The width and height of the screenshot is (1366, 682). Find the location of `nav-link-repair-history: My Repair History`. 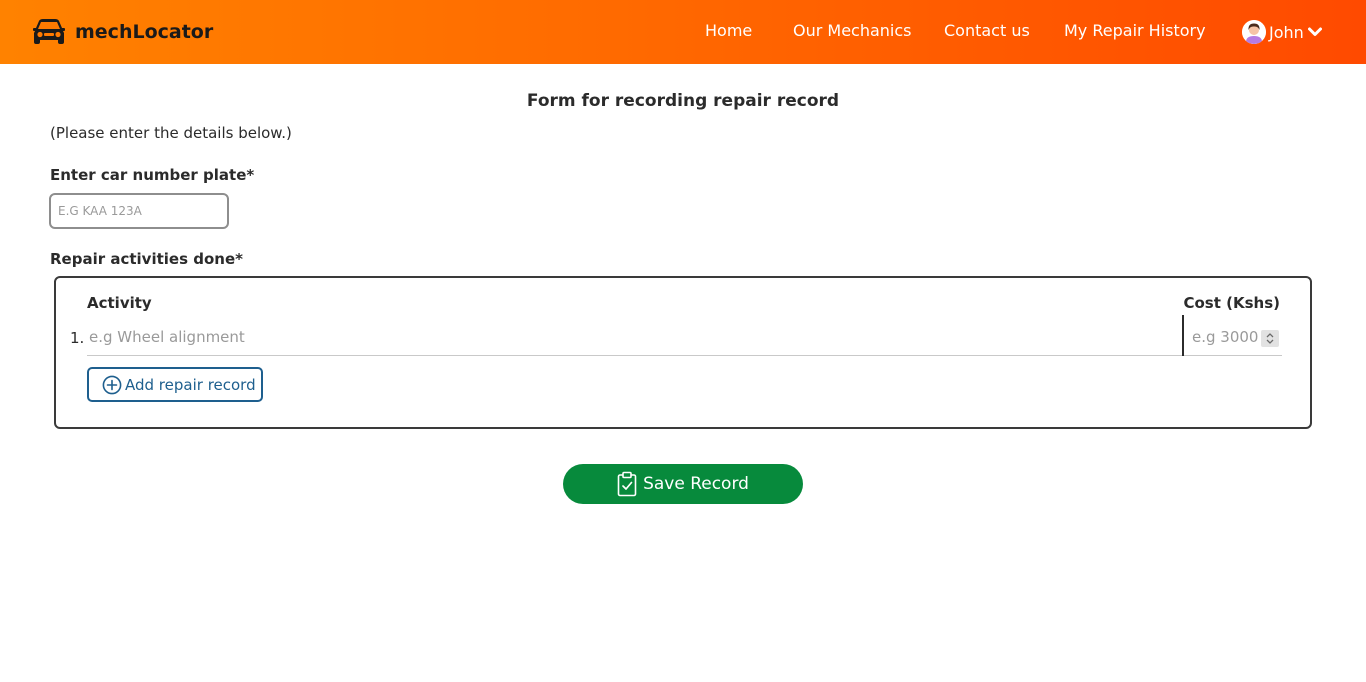

nav-link-repair-history: My Repair History is located at coordinates (1135, 30).